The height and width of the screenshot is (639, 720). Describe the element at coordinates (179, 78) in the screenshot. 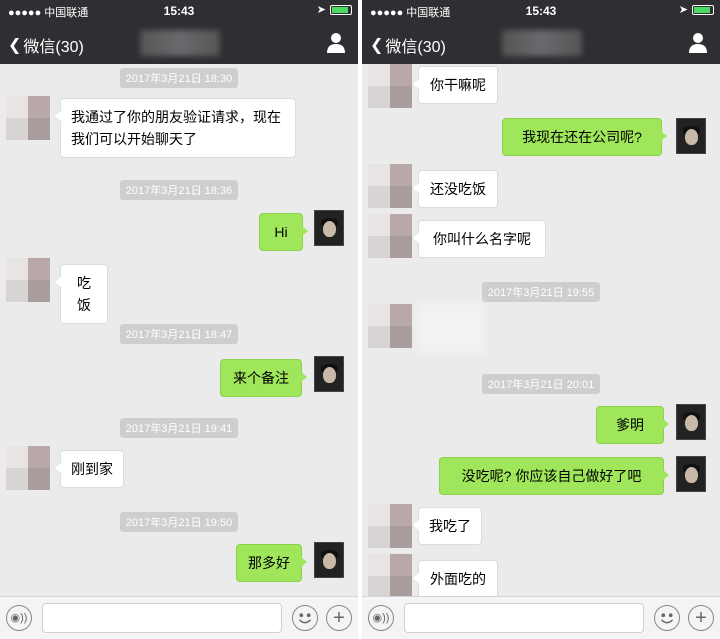

I see `timestamp: 2017年3月21日 18:30` at that location.